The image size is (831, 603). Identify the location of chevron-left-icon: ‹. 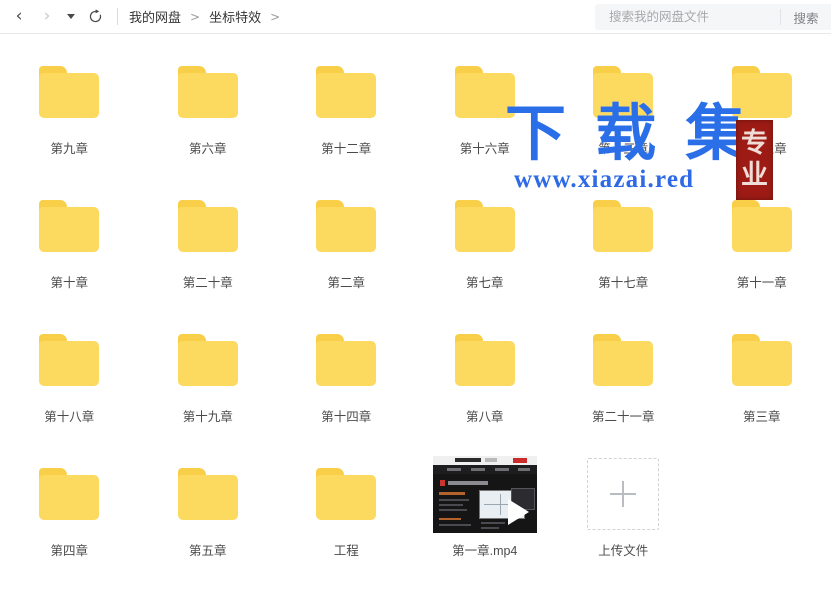
(19, 16).